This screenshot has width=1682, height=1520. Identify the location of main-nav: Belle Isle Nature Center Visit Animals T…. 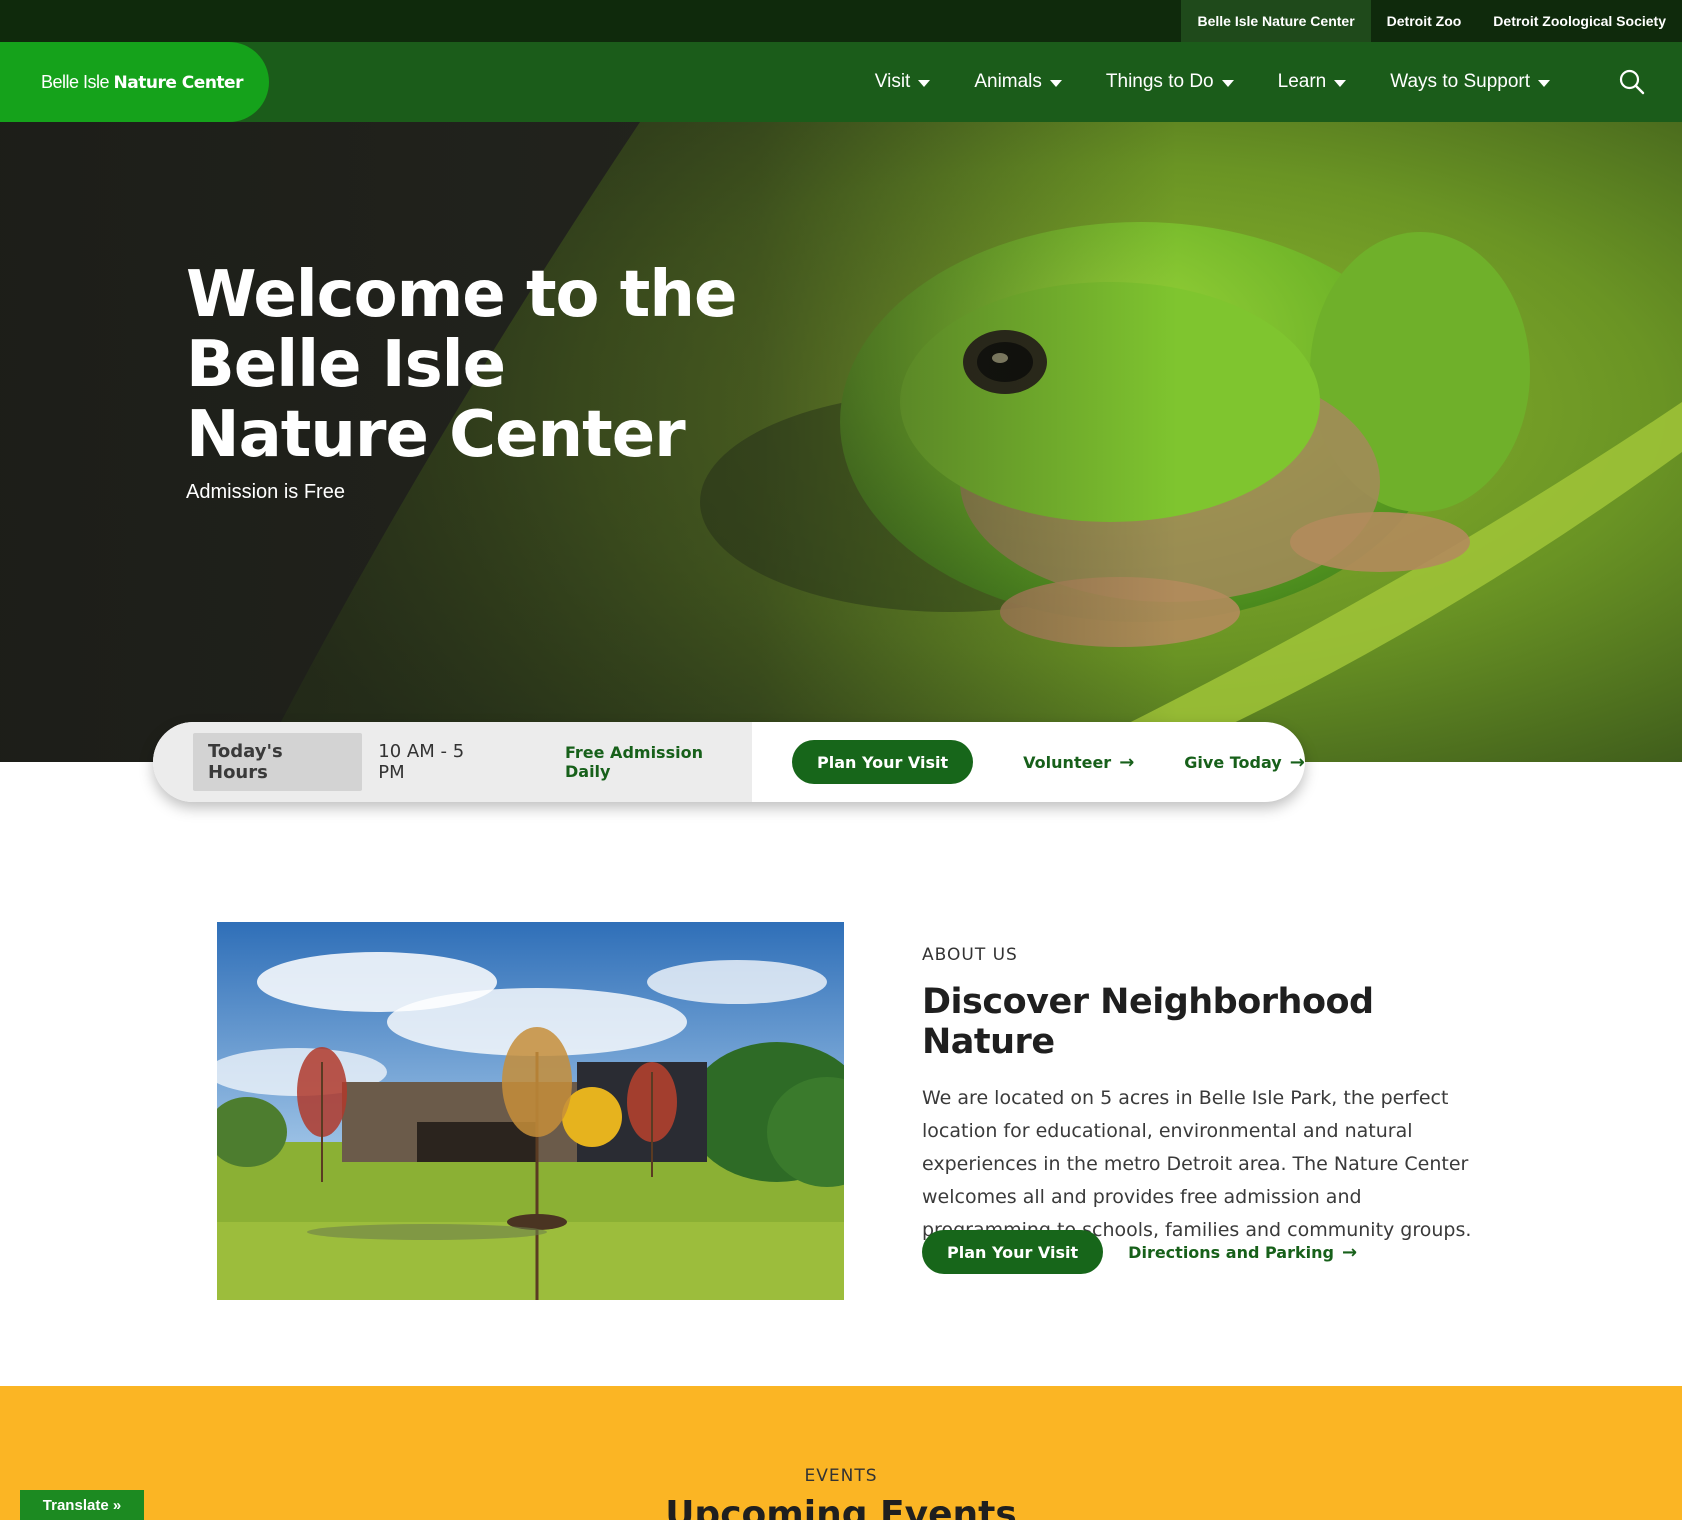
(841, 82).